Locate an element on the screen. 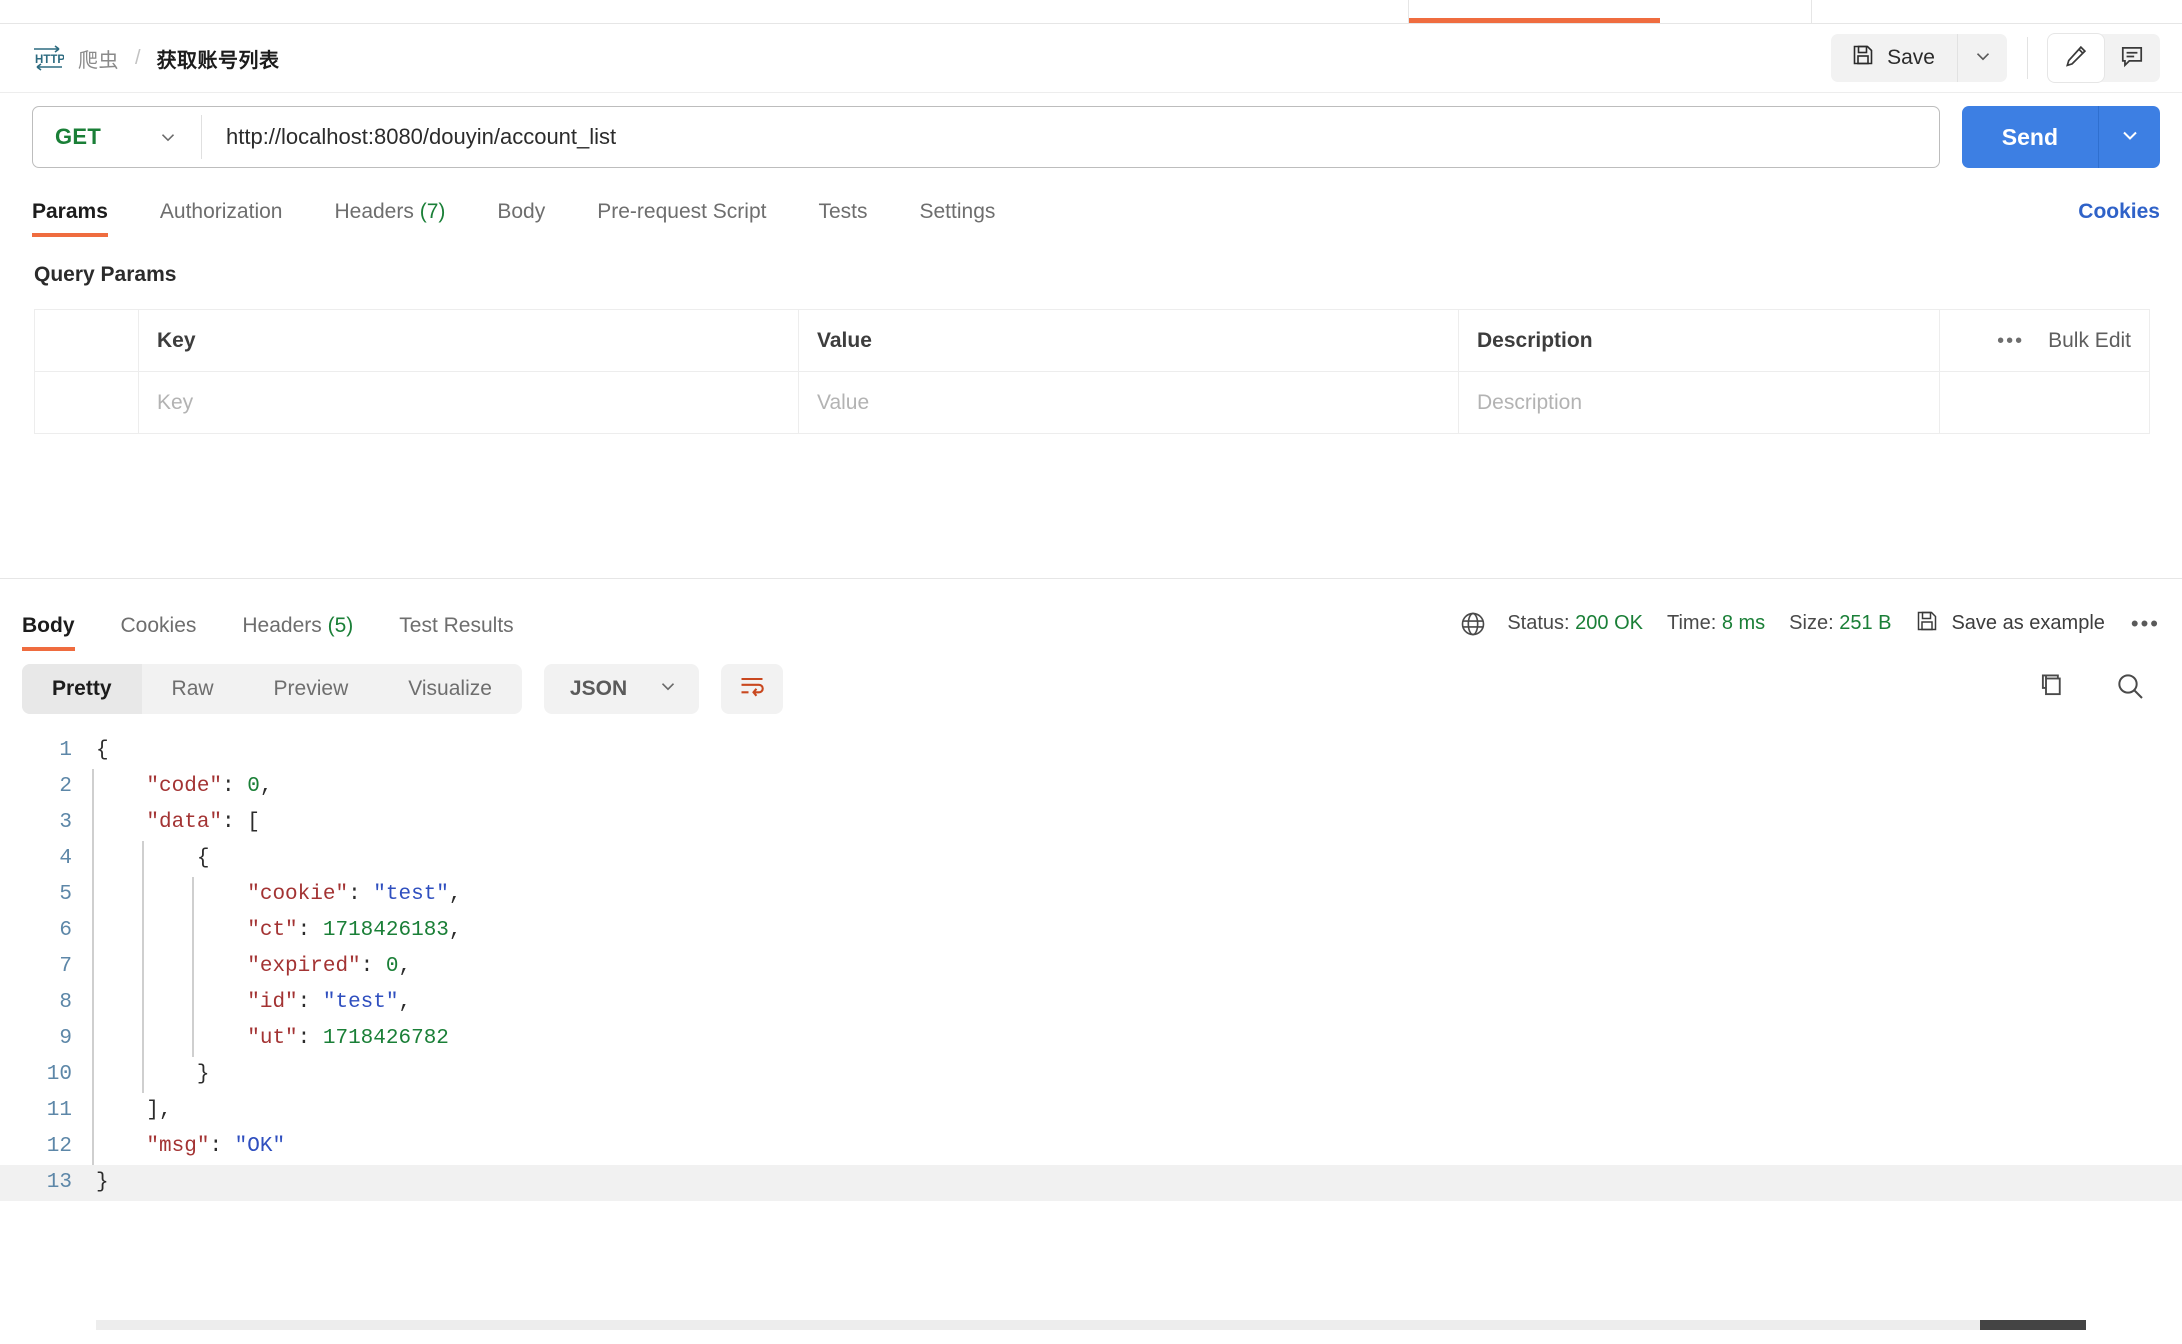 This screenshot has width=2182, height=1344. save-as-example-button: Save as example is located at coordinates (2010, 624).